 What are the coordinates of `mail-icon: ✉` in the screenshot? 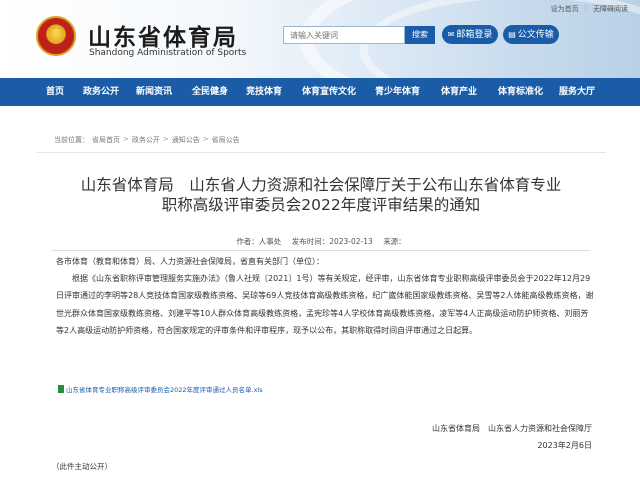 It's located at (451, 34).